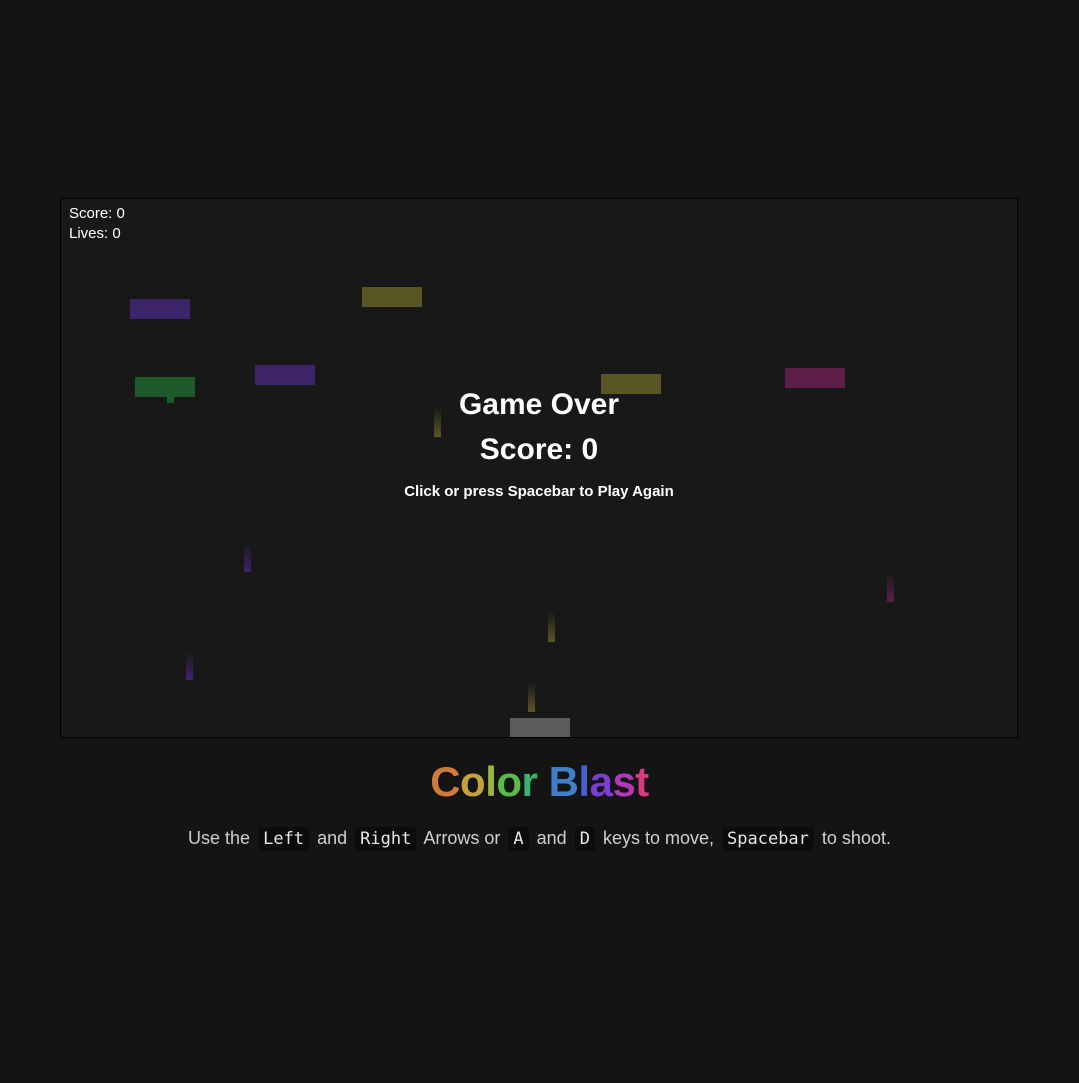  I want to click on key-a: A, so click(518, 839).